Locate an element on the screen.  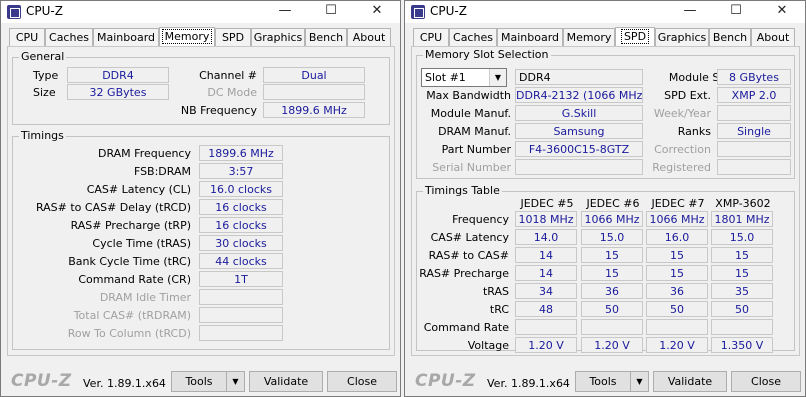
registered-value is located at coordinates (754, 167).